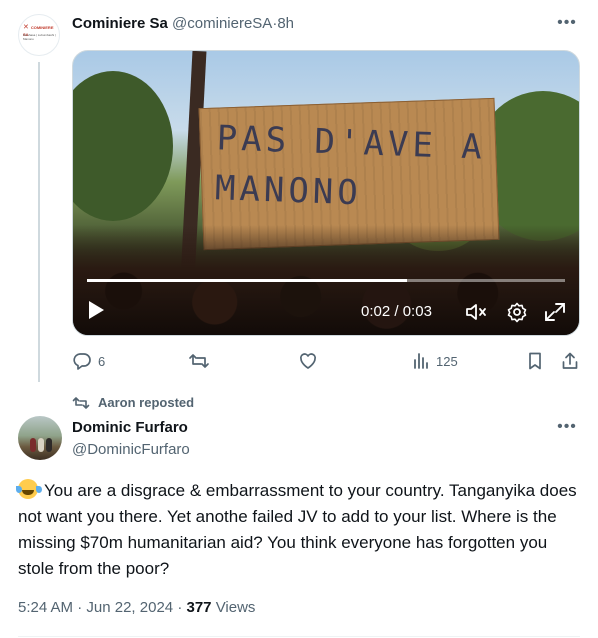 This screenshot has height=638, width=598. I want to click on views-button: 125, so click(435, 361).